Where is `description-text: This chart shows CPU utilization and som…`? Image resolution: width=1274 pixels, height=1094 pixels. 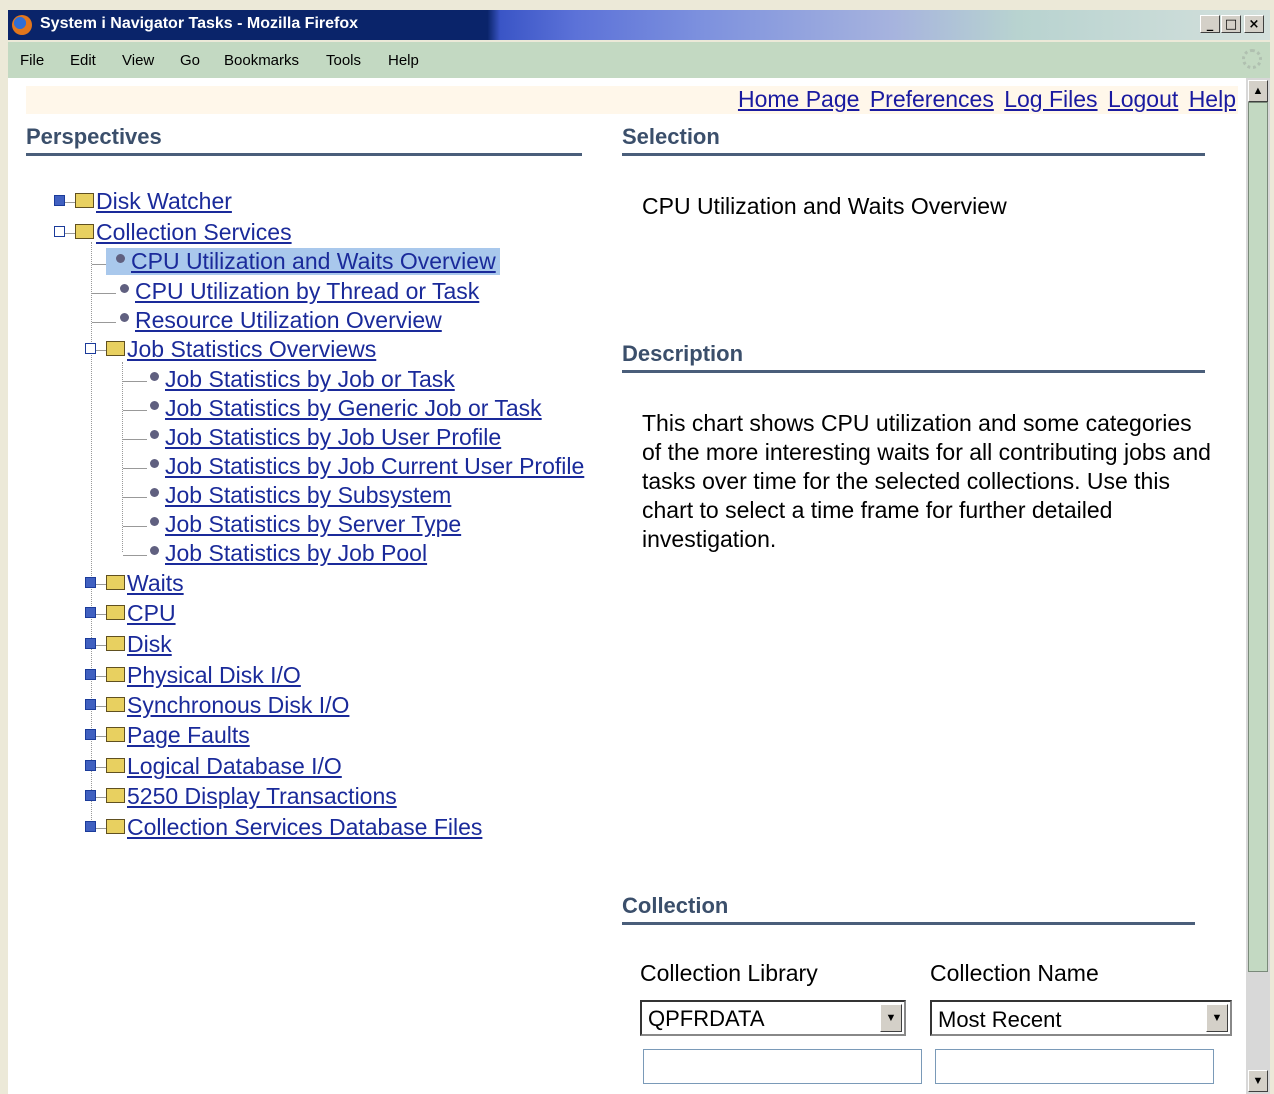
description-text: This chart shows CPU utilization and som… is located at coordinates (926, 481).